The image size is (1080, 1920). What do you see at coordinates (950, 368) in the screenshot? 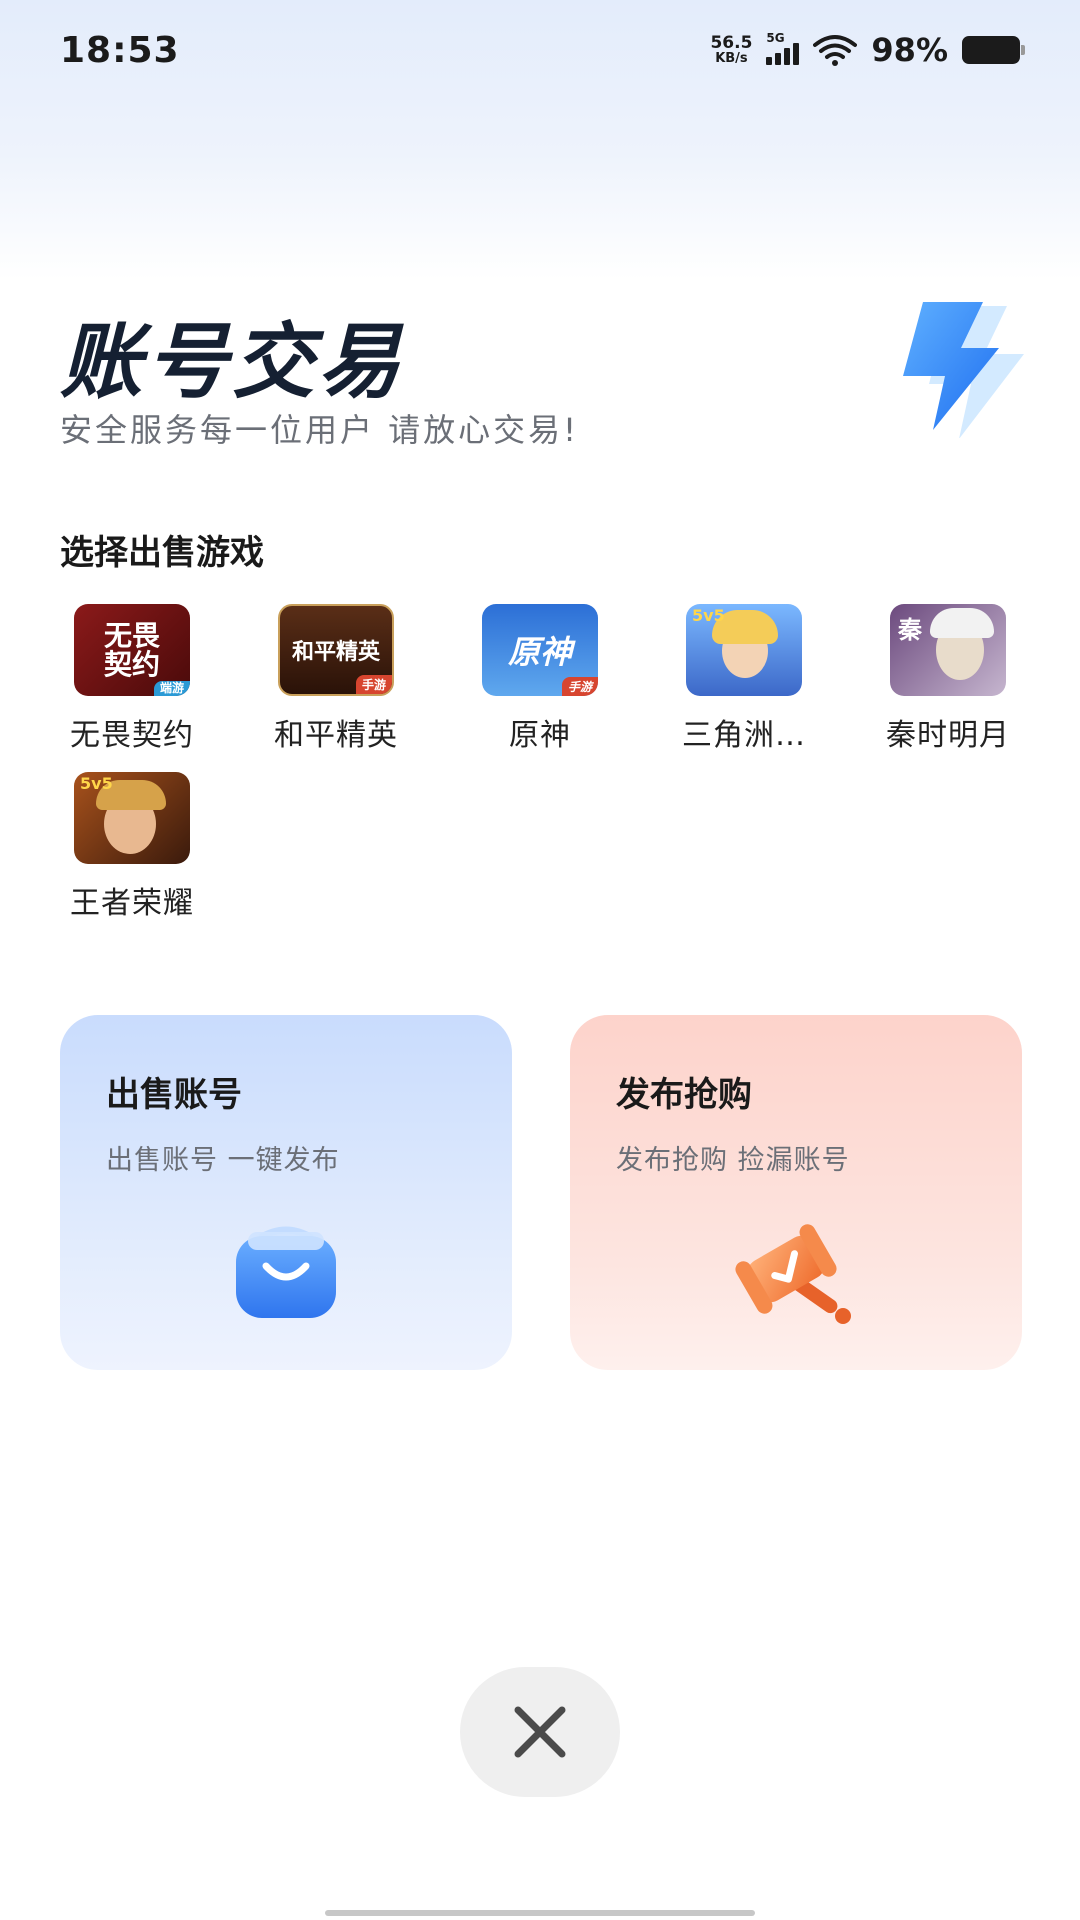
I see `lightning-bolt-icon` at bounding box center [950, 368].